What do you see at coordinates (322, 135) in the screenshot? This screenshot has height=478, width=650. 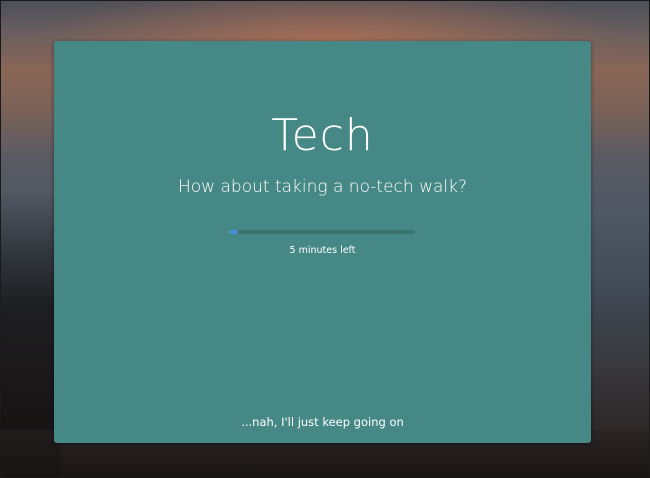 I see `category-title: Tech` at bounding box center [322, 135].